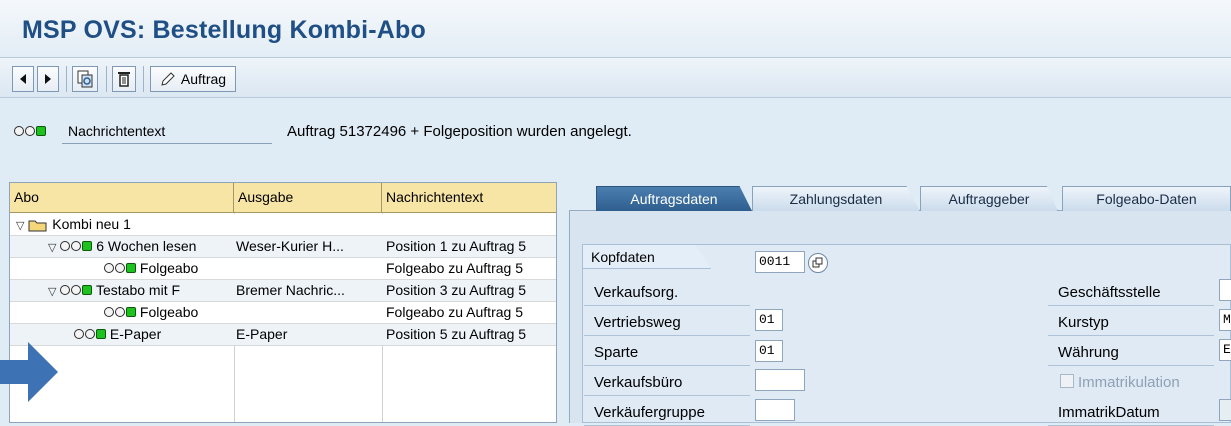 The height and width of the screenshot is (426, 1231). Describe the element at coordinates (469, 198) in the screenshot. I see `column-header-nachrichtentext: Nachrichtentext` at that location.